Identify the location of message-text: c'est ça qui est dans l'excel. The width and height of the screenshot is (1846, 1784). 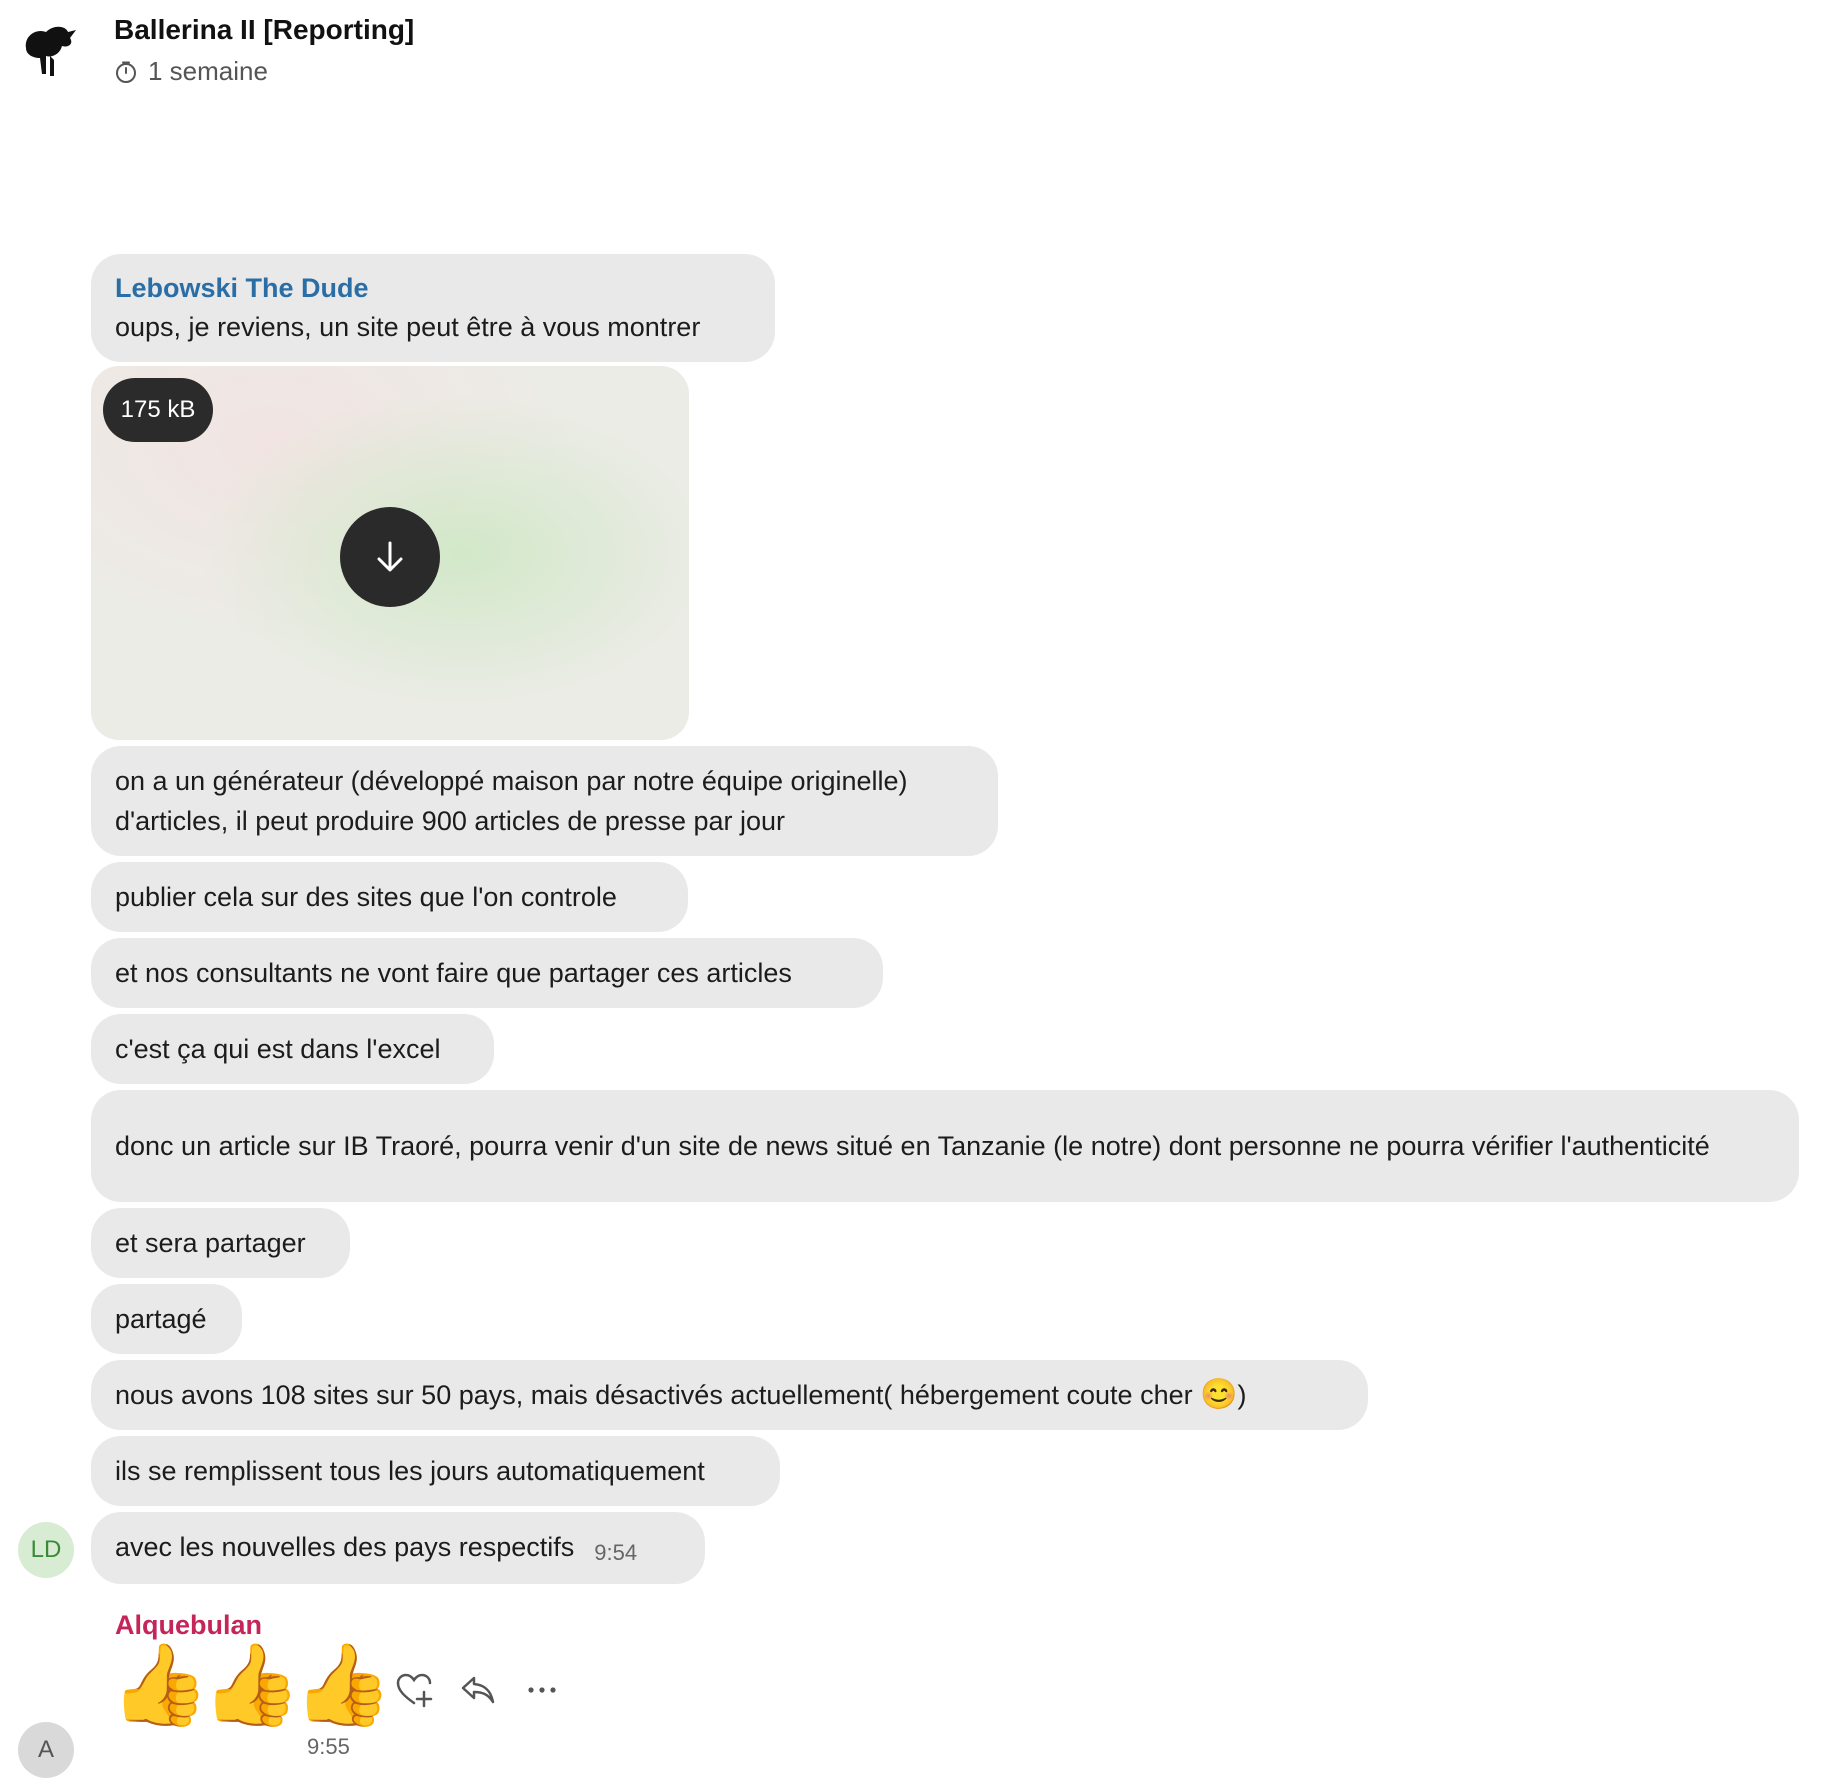
(278, 1049).